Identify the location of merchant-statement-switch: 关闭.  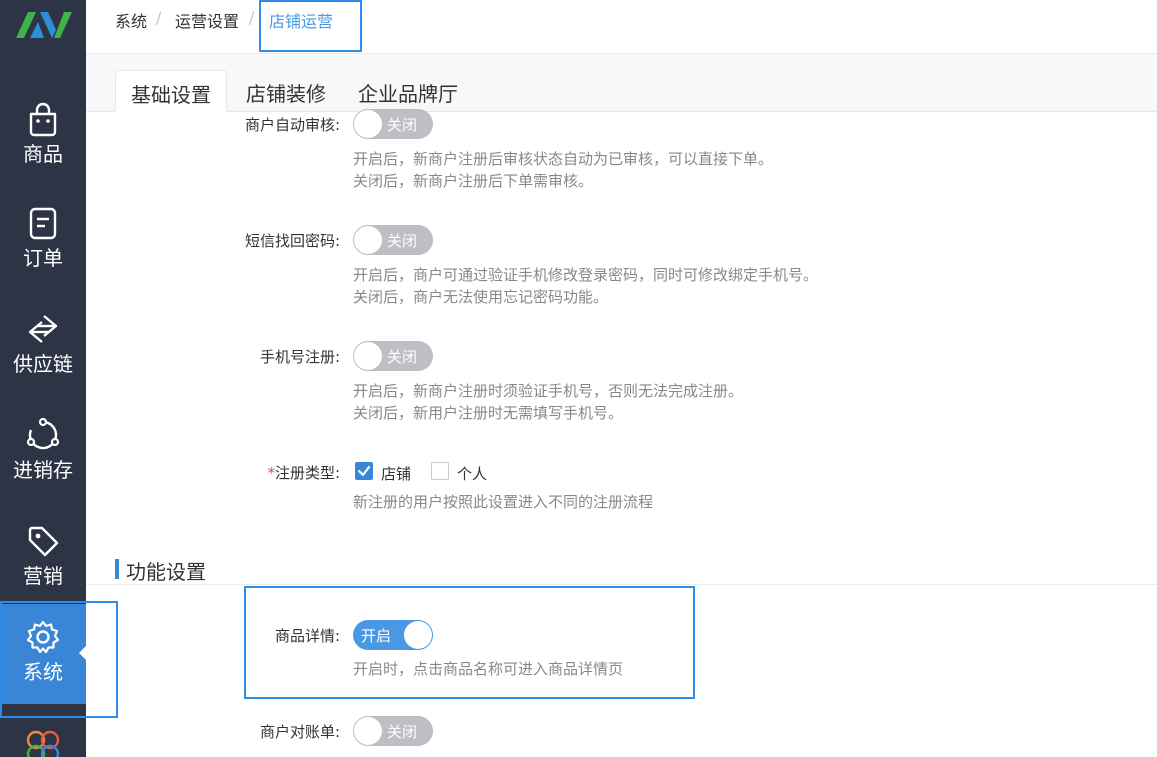
(393, 731).